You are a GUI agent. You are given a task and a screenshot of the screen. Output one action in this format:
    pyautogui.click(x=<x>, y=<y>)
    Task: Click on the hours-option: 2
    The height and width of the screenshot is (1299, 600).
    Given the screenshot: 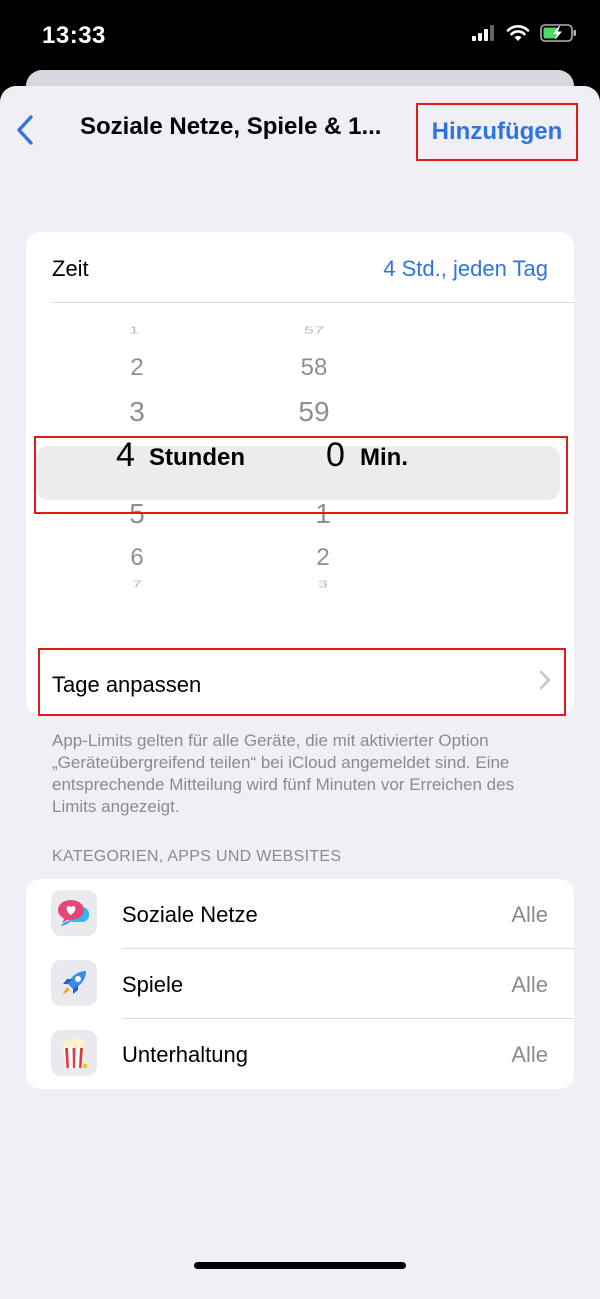 What is the action you would take?
    pyautogui.click(x=137, y=368)
    